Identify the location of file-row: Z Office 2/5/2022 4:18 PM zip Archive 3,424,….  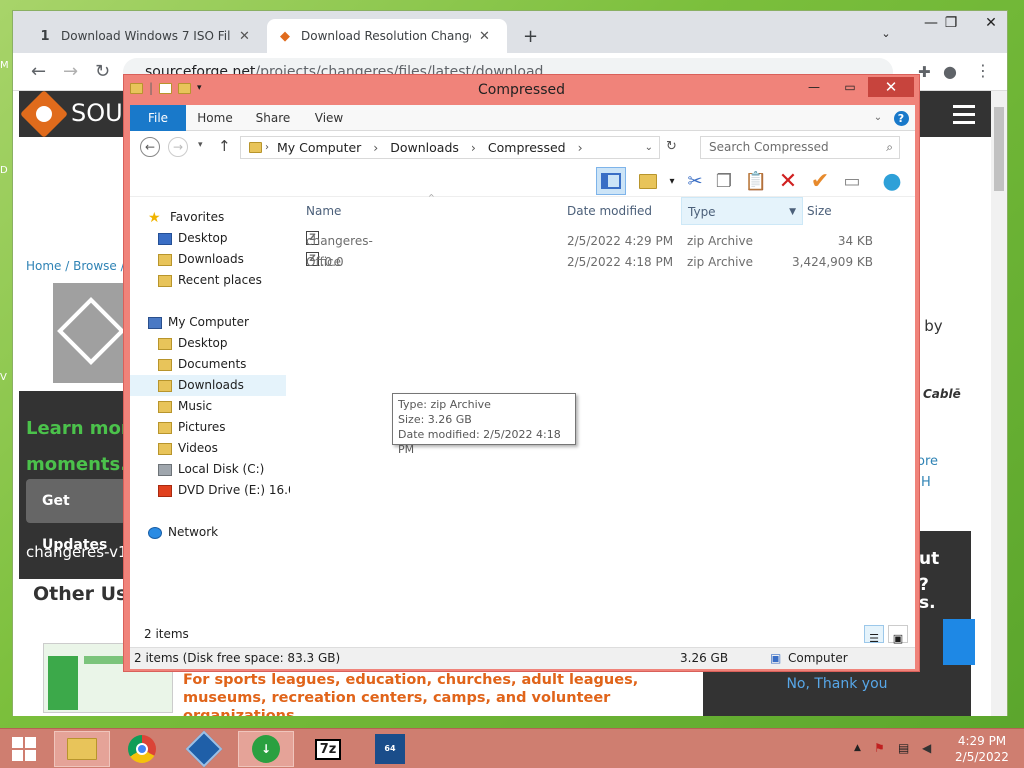
(600, 262).